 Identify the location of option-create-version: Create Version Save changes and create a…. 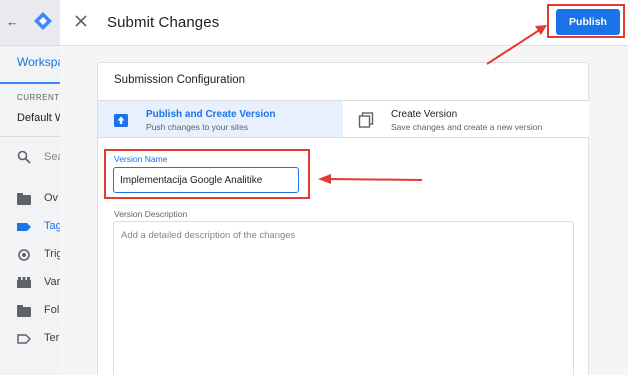
(466, 119).